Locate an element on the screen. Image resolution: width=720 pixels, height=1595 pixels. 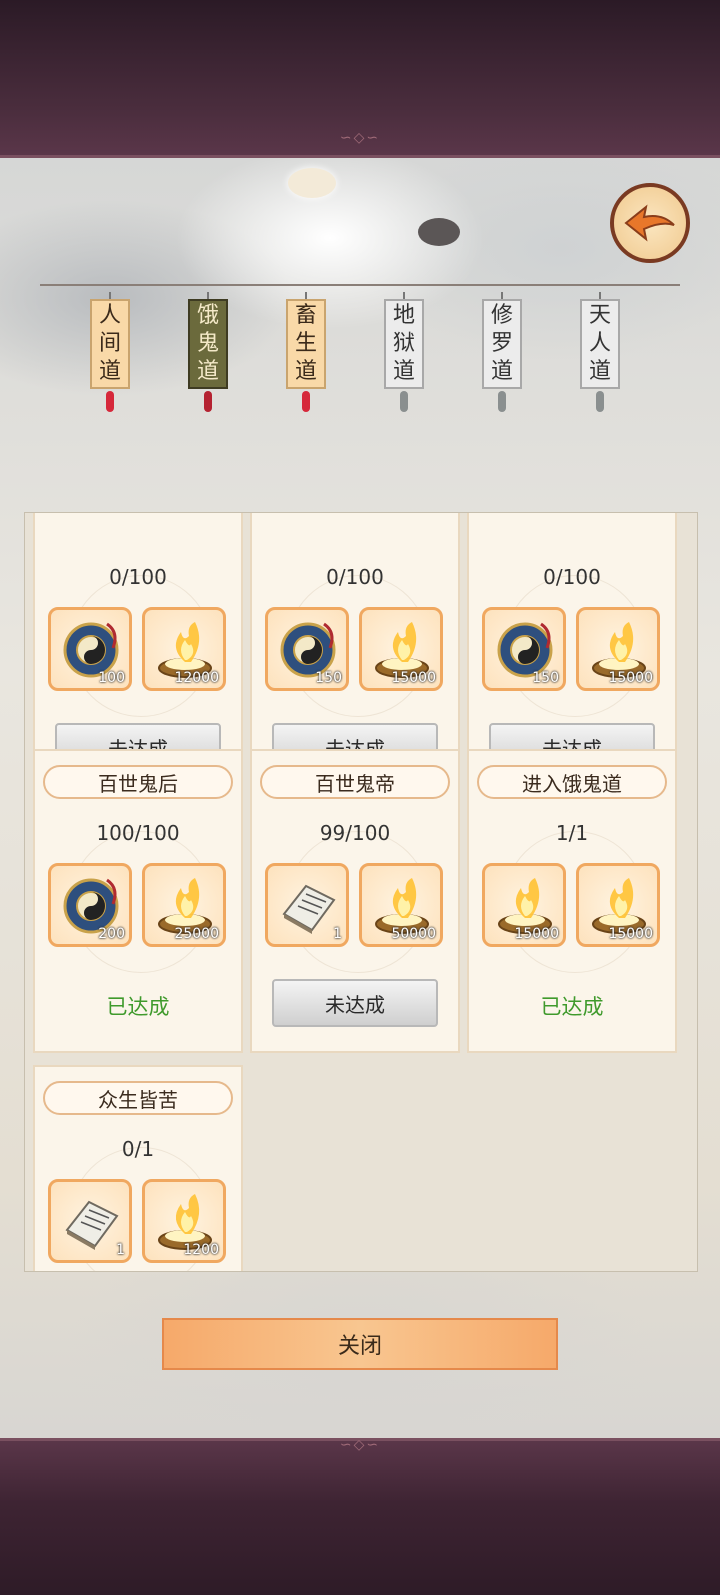
reward-count: 100 is located at coordinates (111, 678).